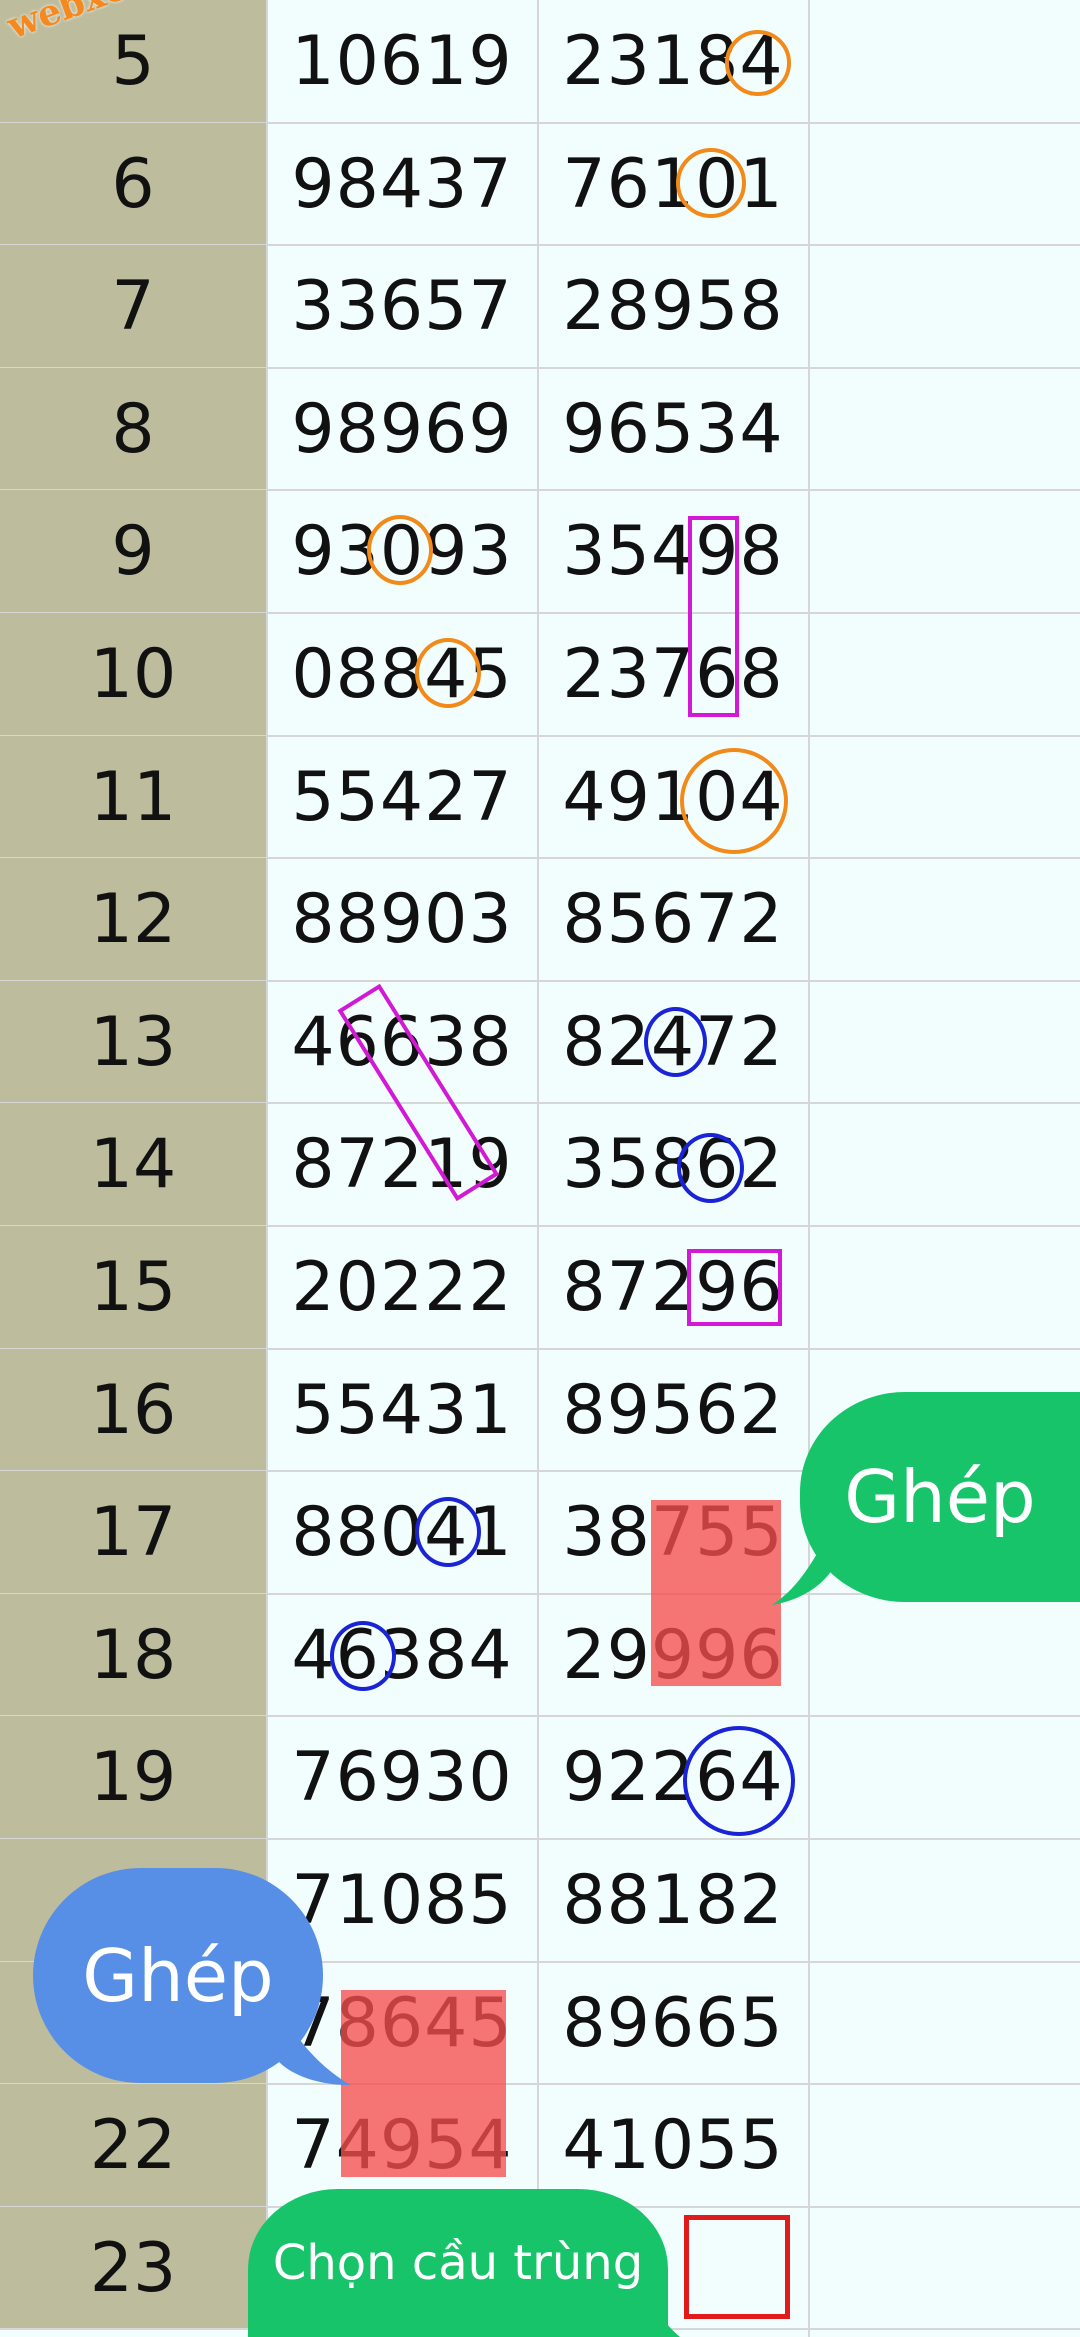  Describe the element at coordinates (402, 1655) in the screenshot. I see `result-cell-a: 46384` at that location.